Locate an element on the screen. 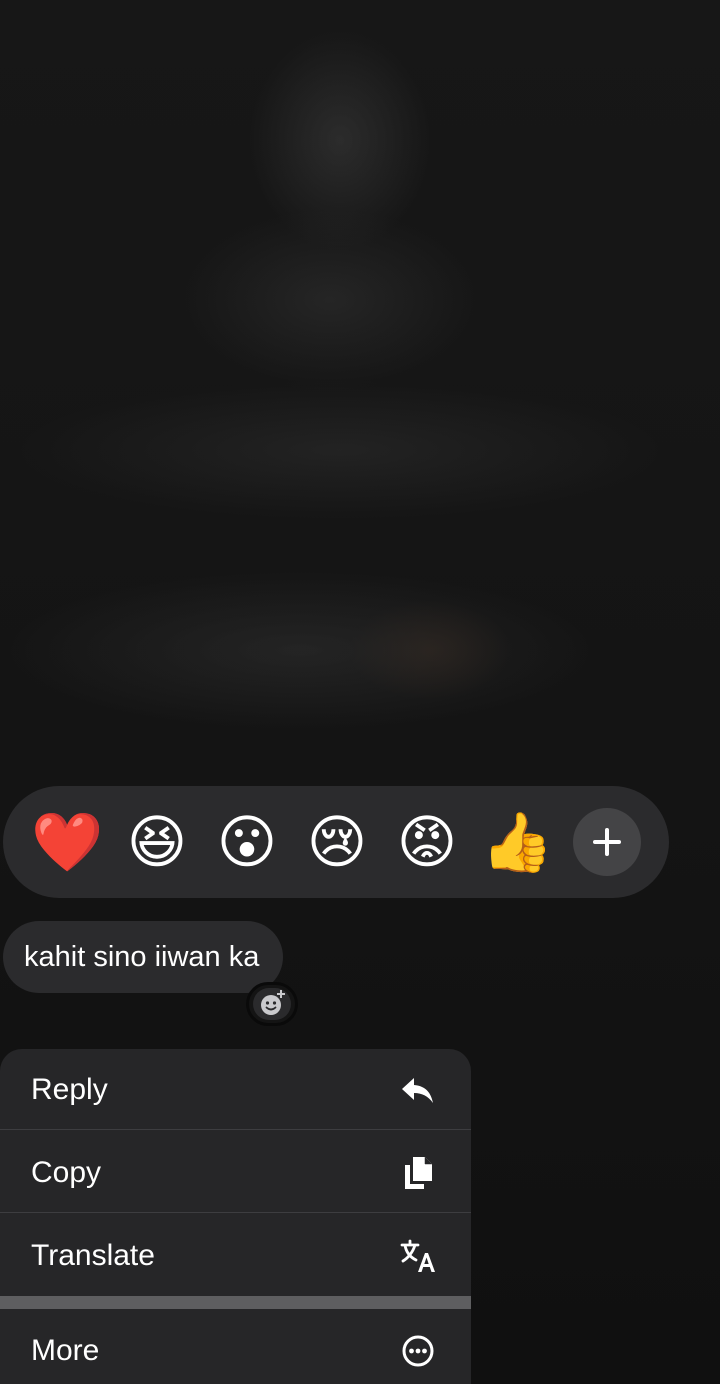  reaction-bar: ❤️ 😆 😮 😢 😡 👍 is located at coordinates (336, 842).